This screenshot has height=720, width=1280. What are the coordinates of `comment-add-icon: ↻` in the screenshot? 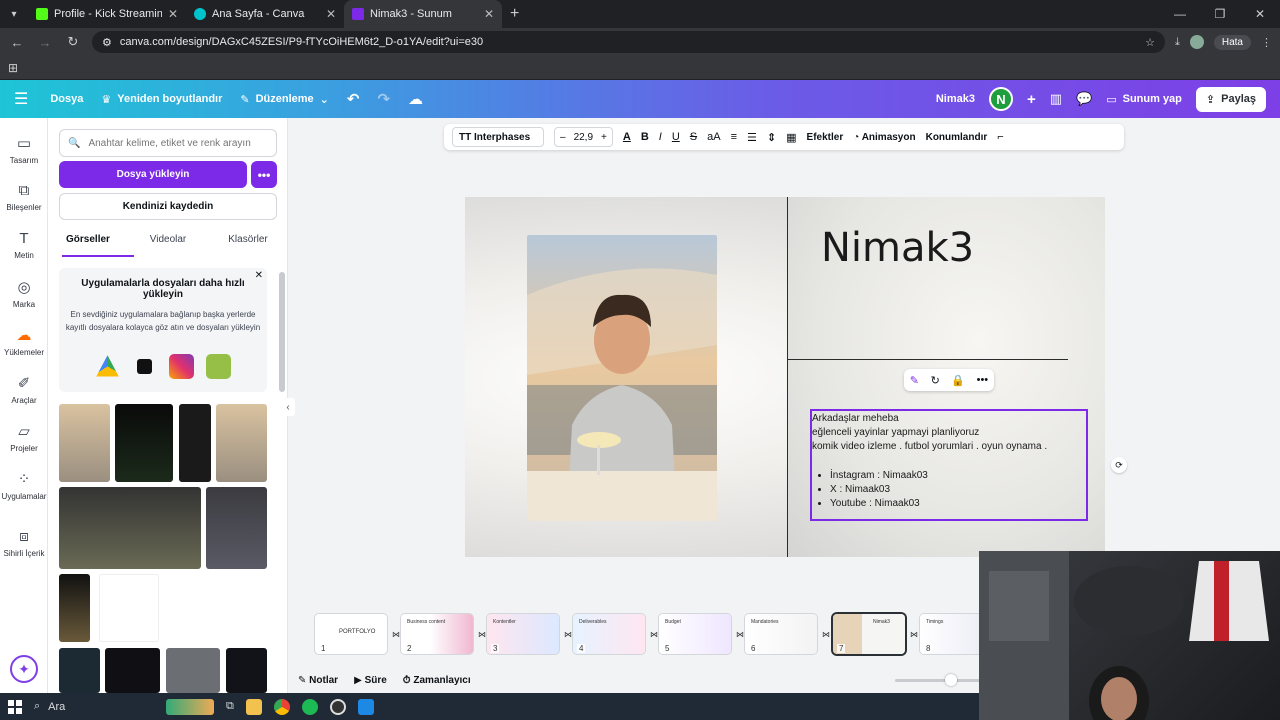 It's located at (935, 380).